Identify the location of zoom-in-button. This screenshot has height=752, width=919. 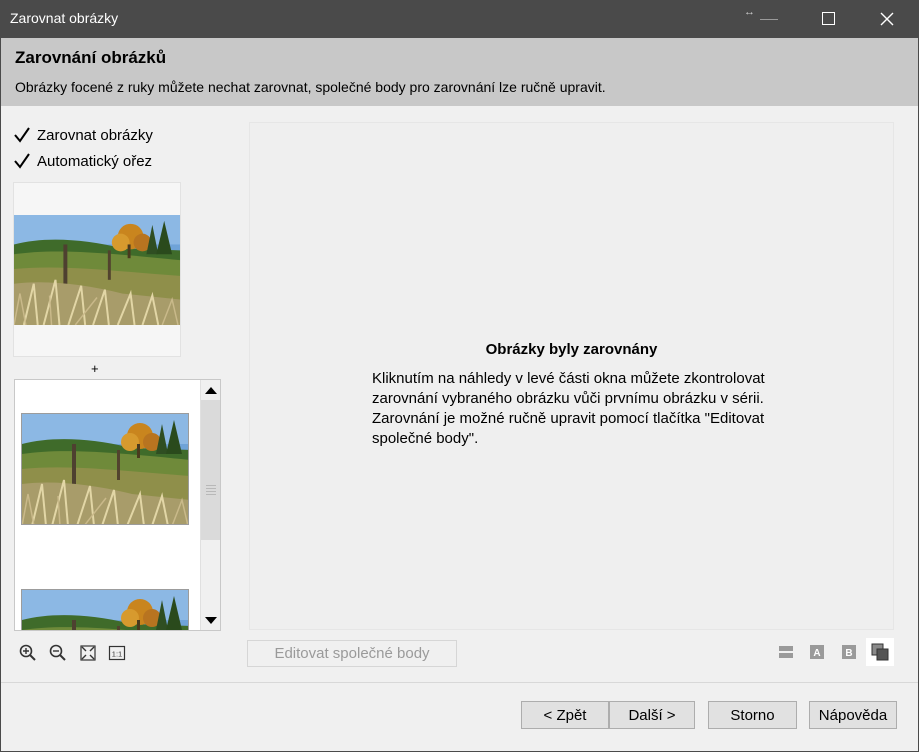
(28, 653).